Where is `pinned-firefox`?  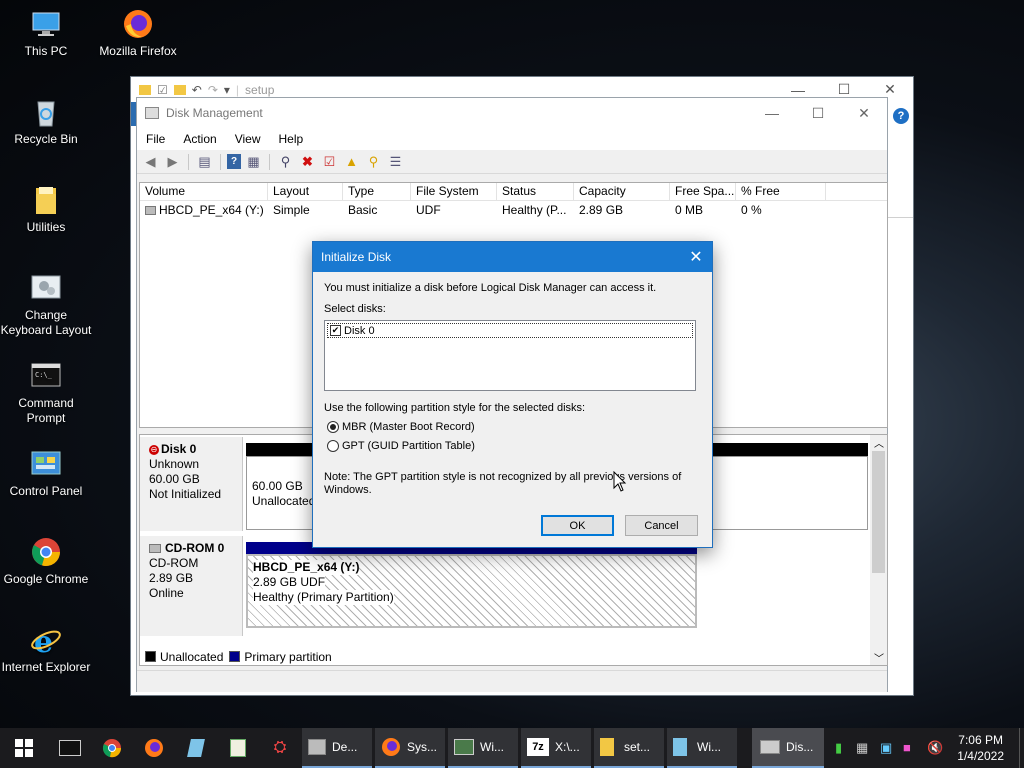
pinned-firefox is located at coordinates (154, 748).